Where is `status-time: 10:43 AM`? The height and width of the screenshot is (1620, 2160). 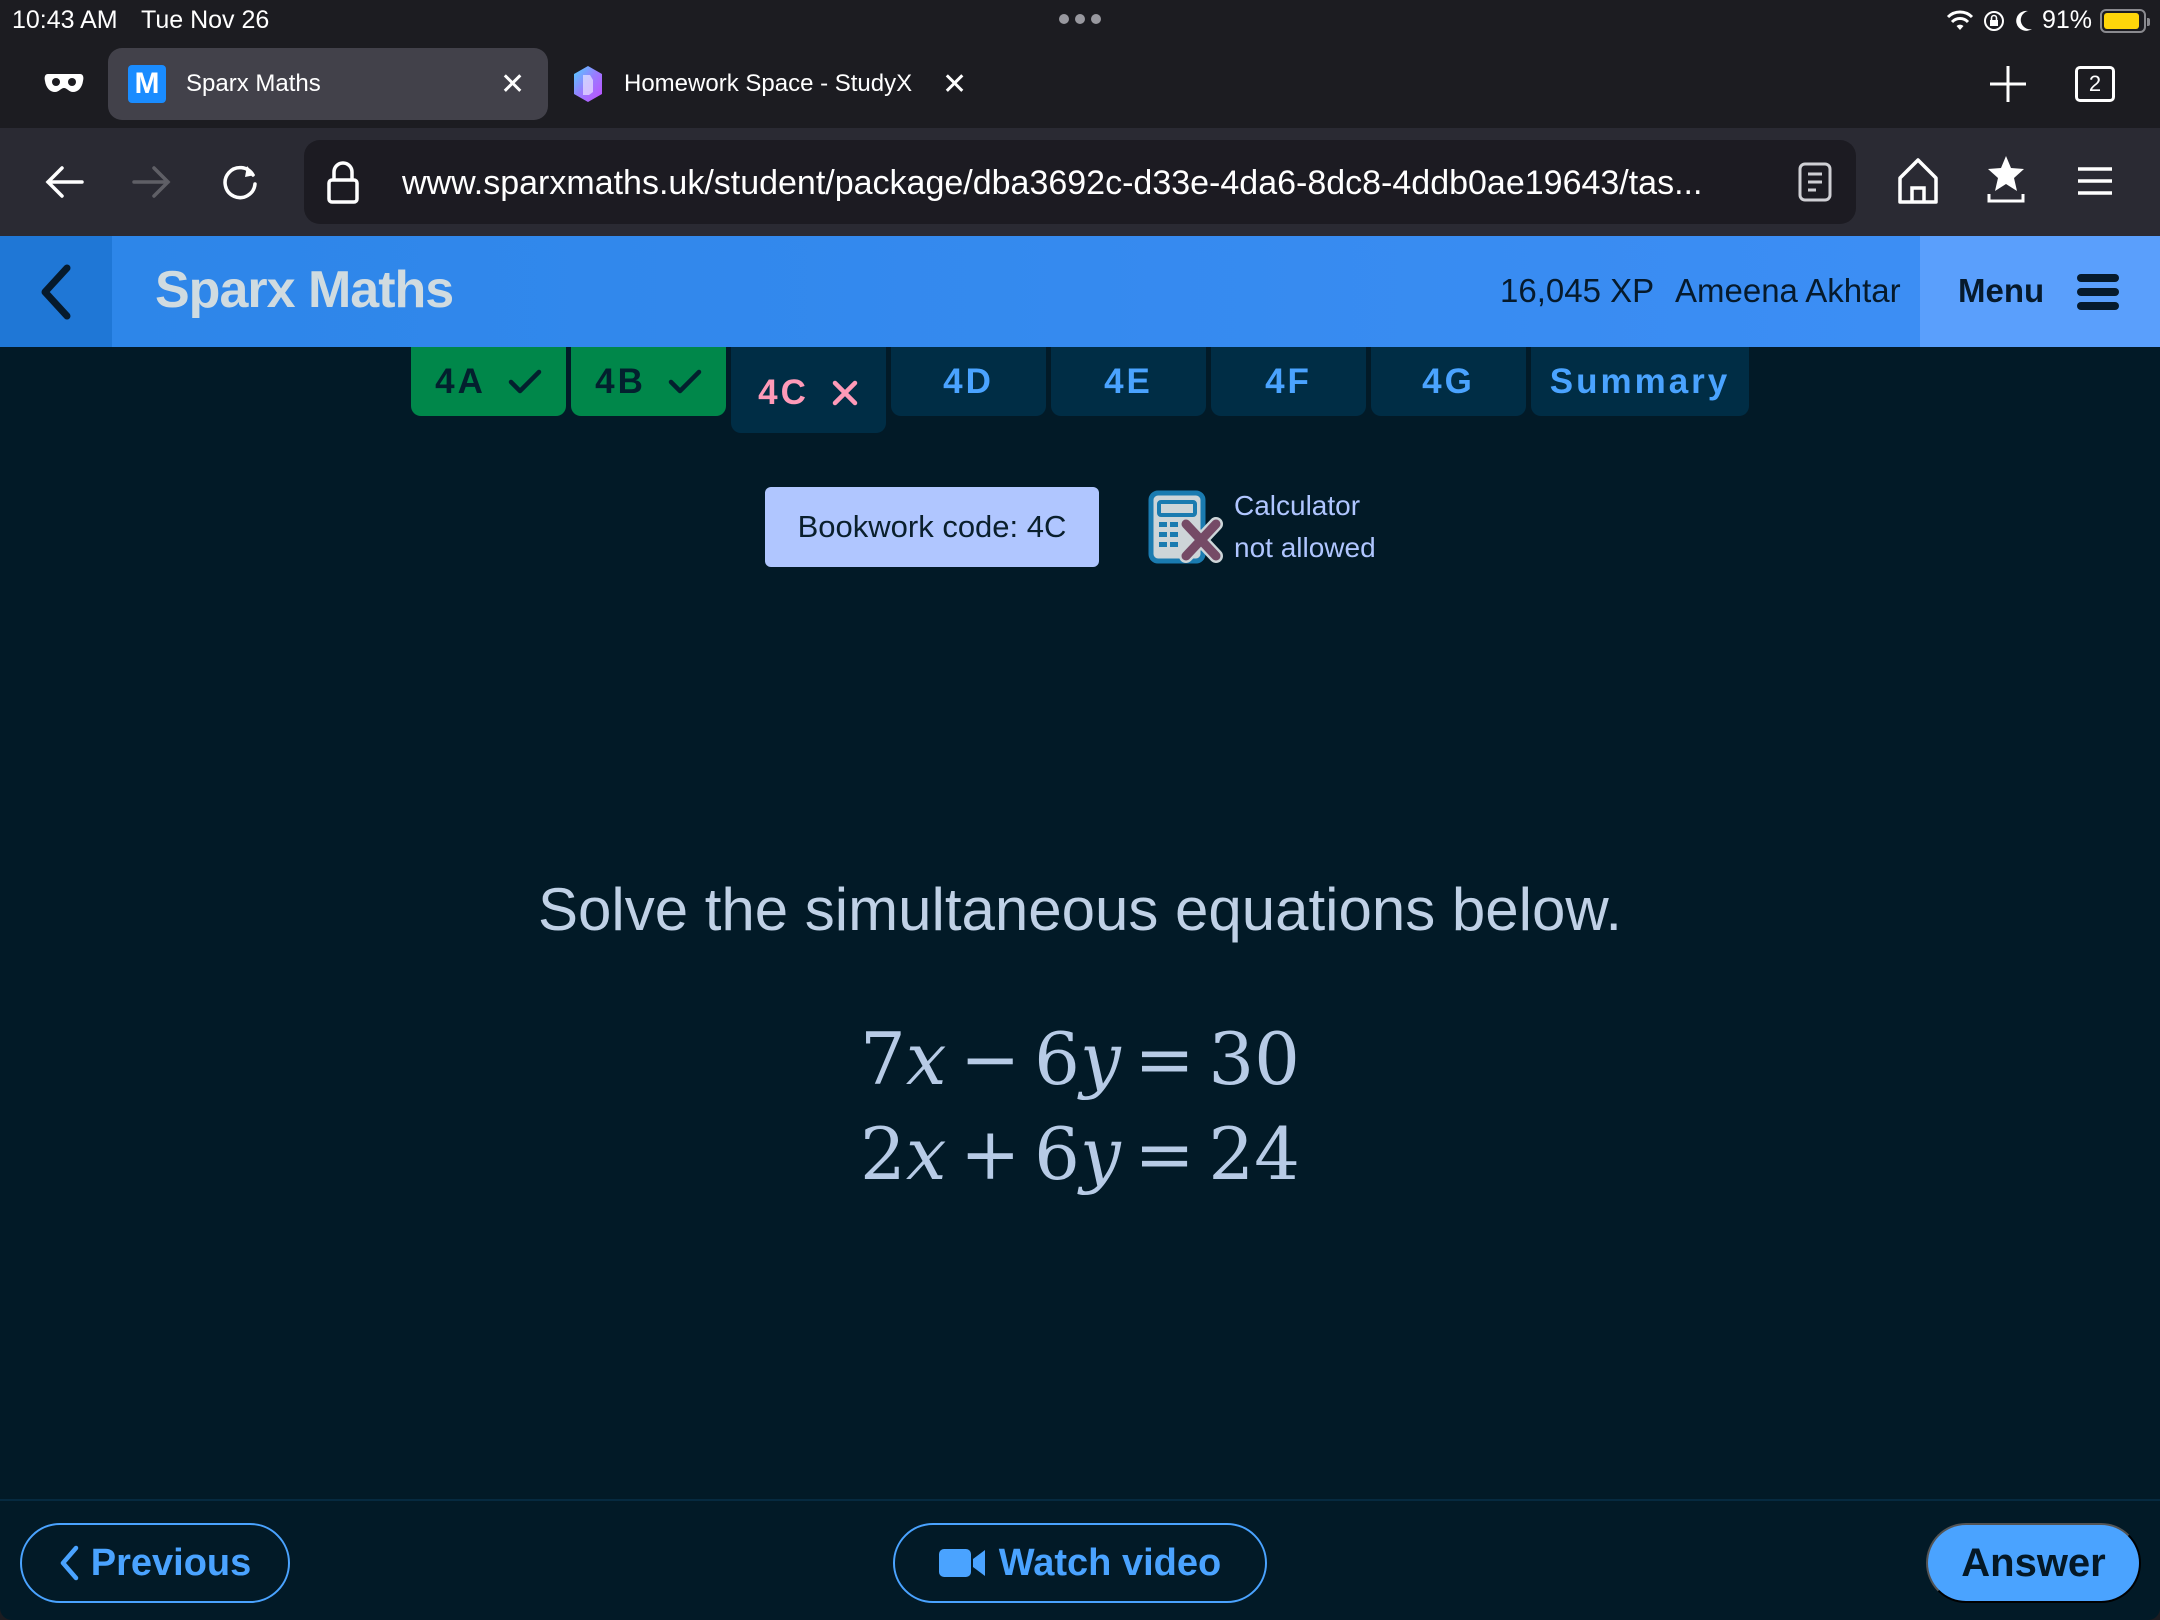
status-time: 10:43 AM is located at coordinates (65, 20).